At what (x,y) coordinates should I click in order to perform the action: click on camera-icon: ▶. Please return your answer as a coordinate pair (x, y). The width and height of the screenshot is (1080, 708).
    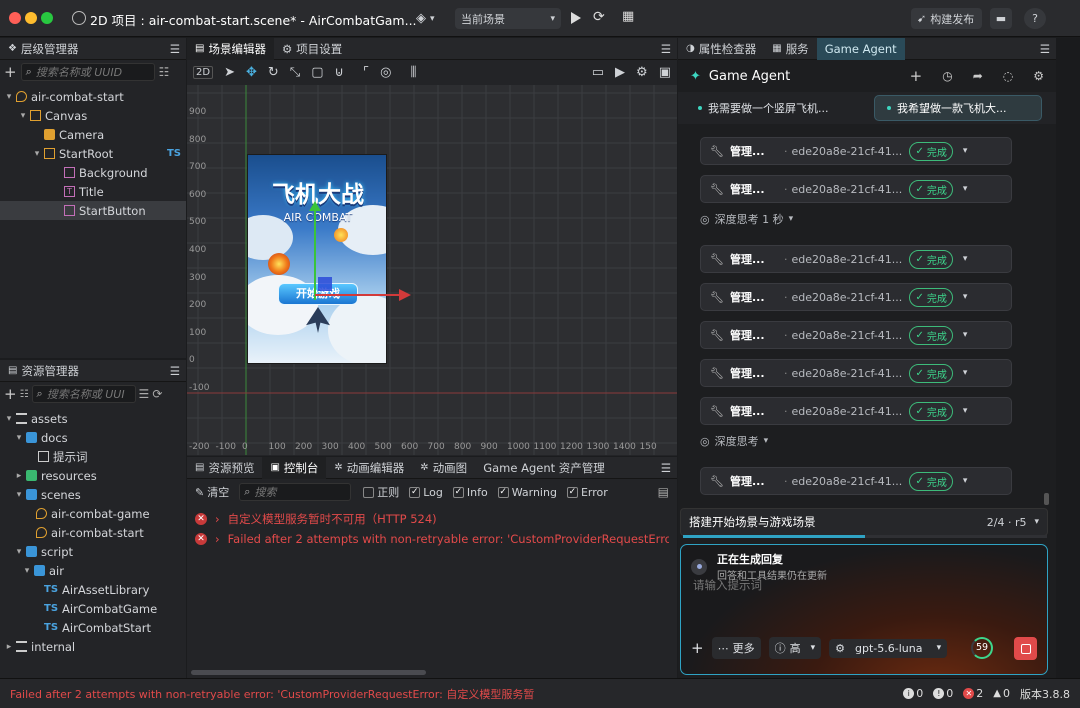
    Looking at the image, I should click on (620, 72).